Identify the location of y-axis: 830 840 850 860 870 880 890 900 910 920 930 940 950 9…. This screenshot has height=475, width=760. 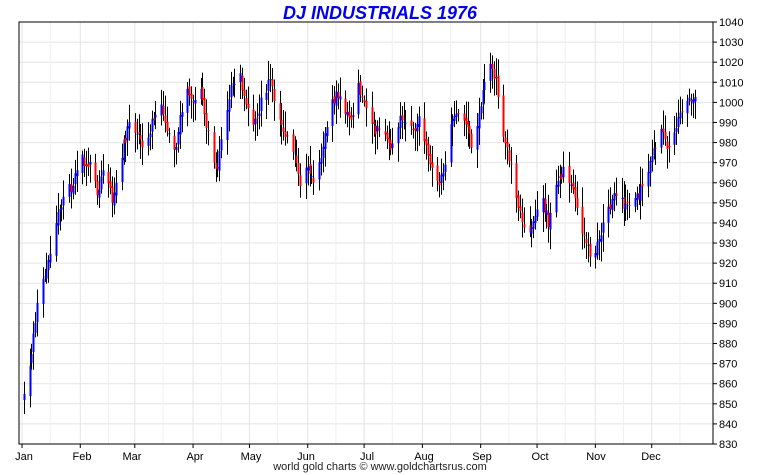
(728, 234).